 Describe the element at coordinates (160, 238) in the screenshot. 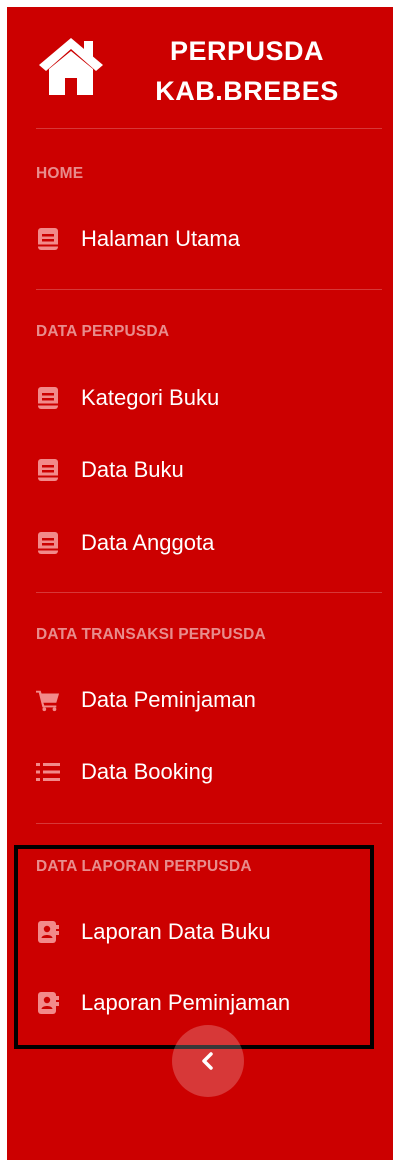

I see `nav-label: Halaman Utama` at that location.